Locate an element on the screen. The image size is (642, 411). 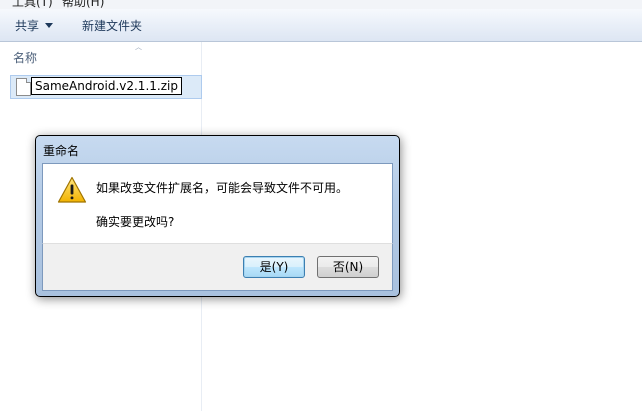
dialog-message: 如果改变文件扩展名，可能会导致文件不可用。 is located at coordinates (222, 188).